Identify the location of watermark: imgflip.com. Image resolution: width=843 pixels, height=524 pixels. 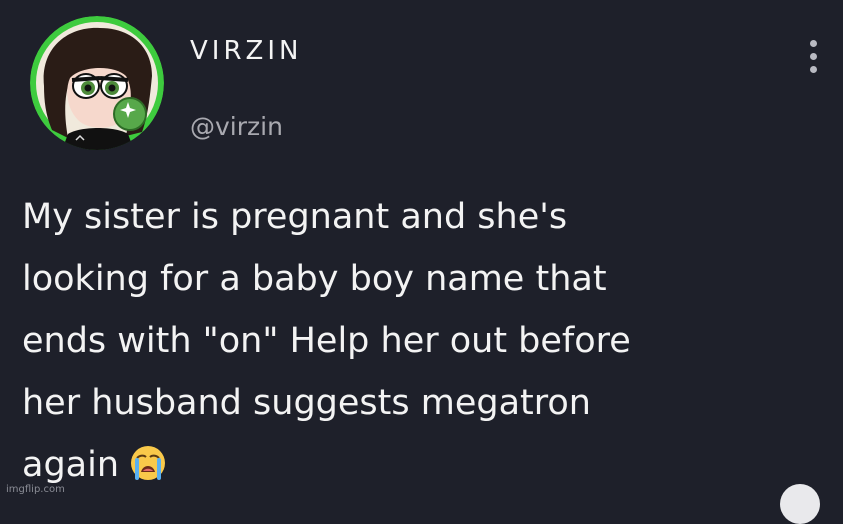
(35, 489).